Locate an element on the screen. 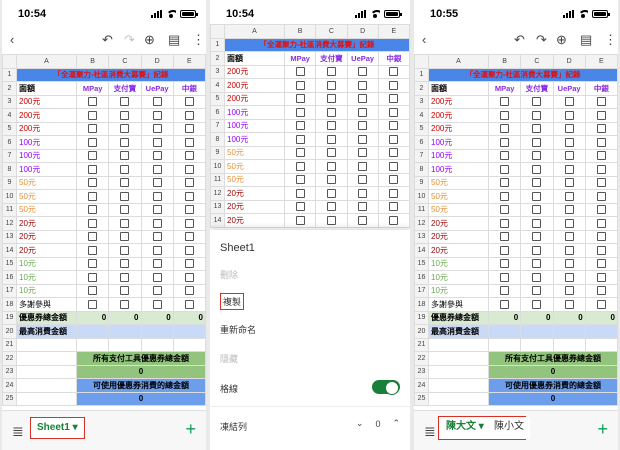 This screenshot has height=450, width=620. chevron-left-icon: ‹ is located at coordinates (12, 40).